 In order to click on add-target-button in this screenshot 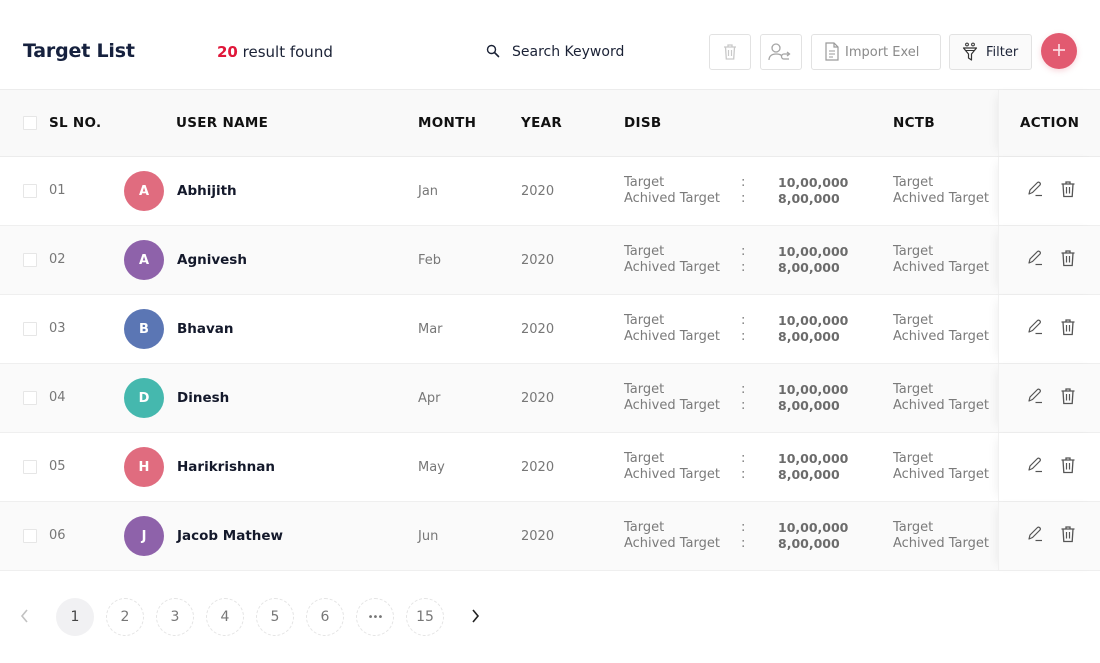, I will do `click(1059, 51)`.